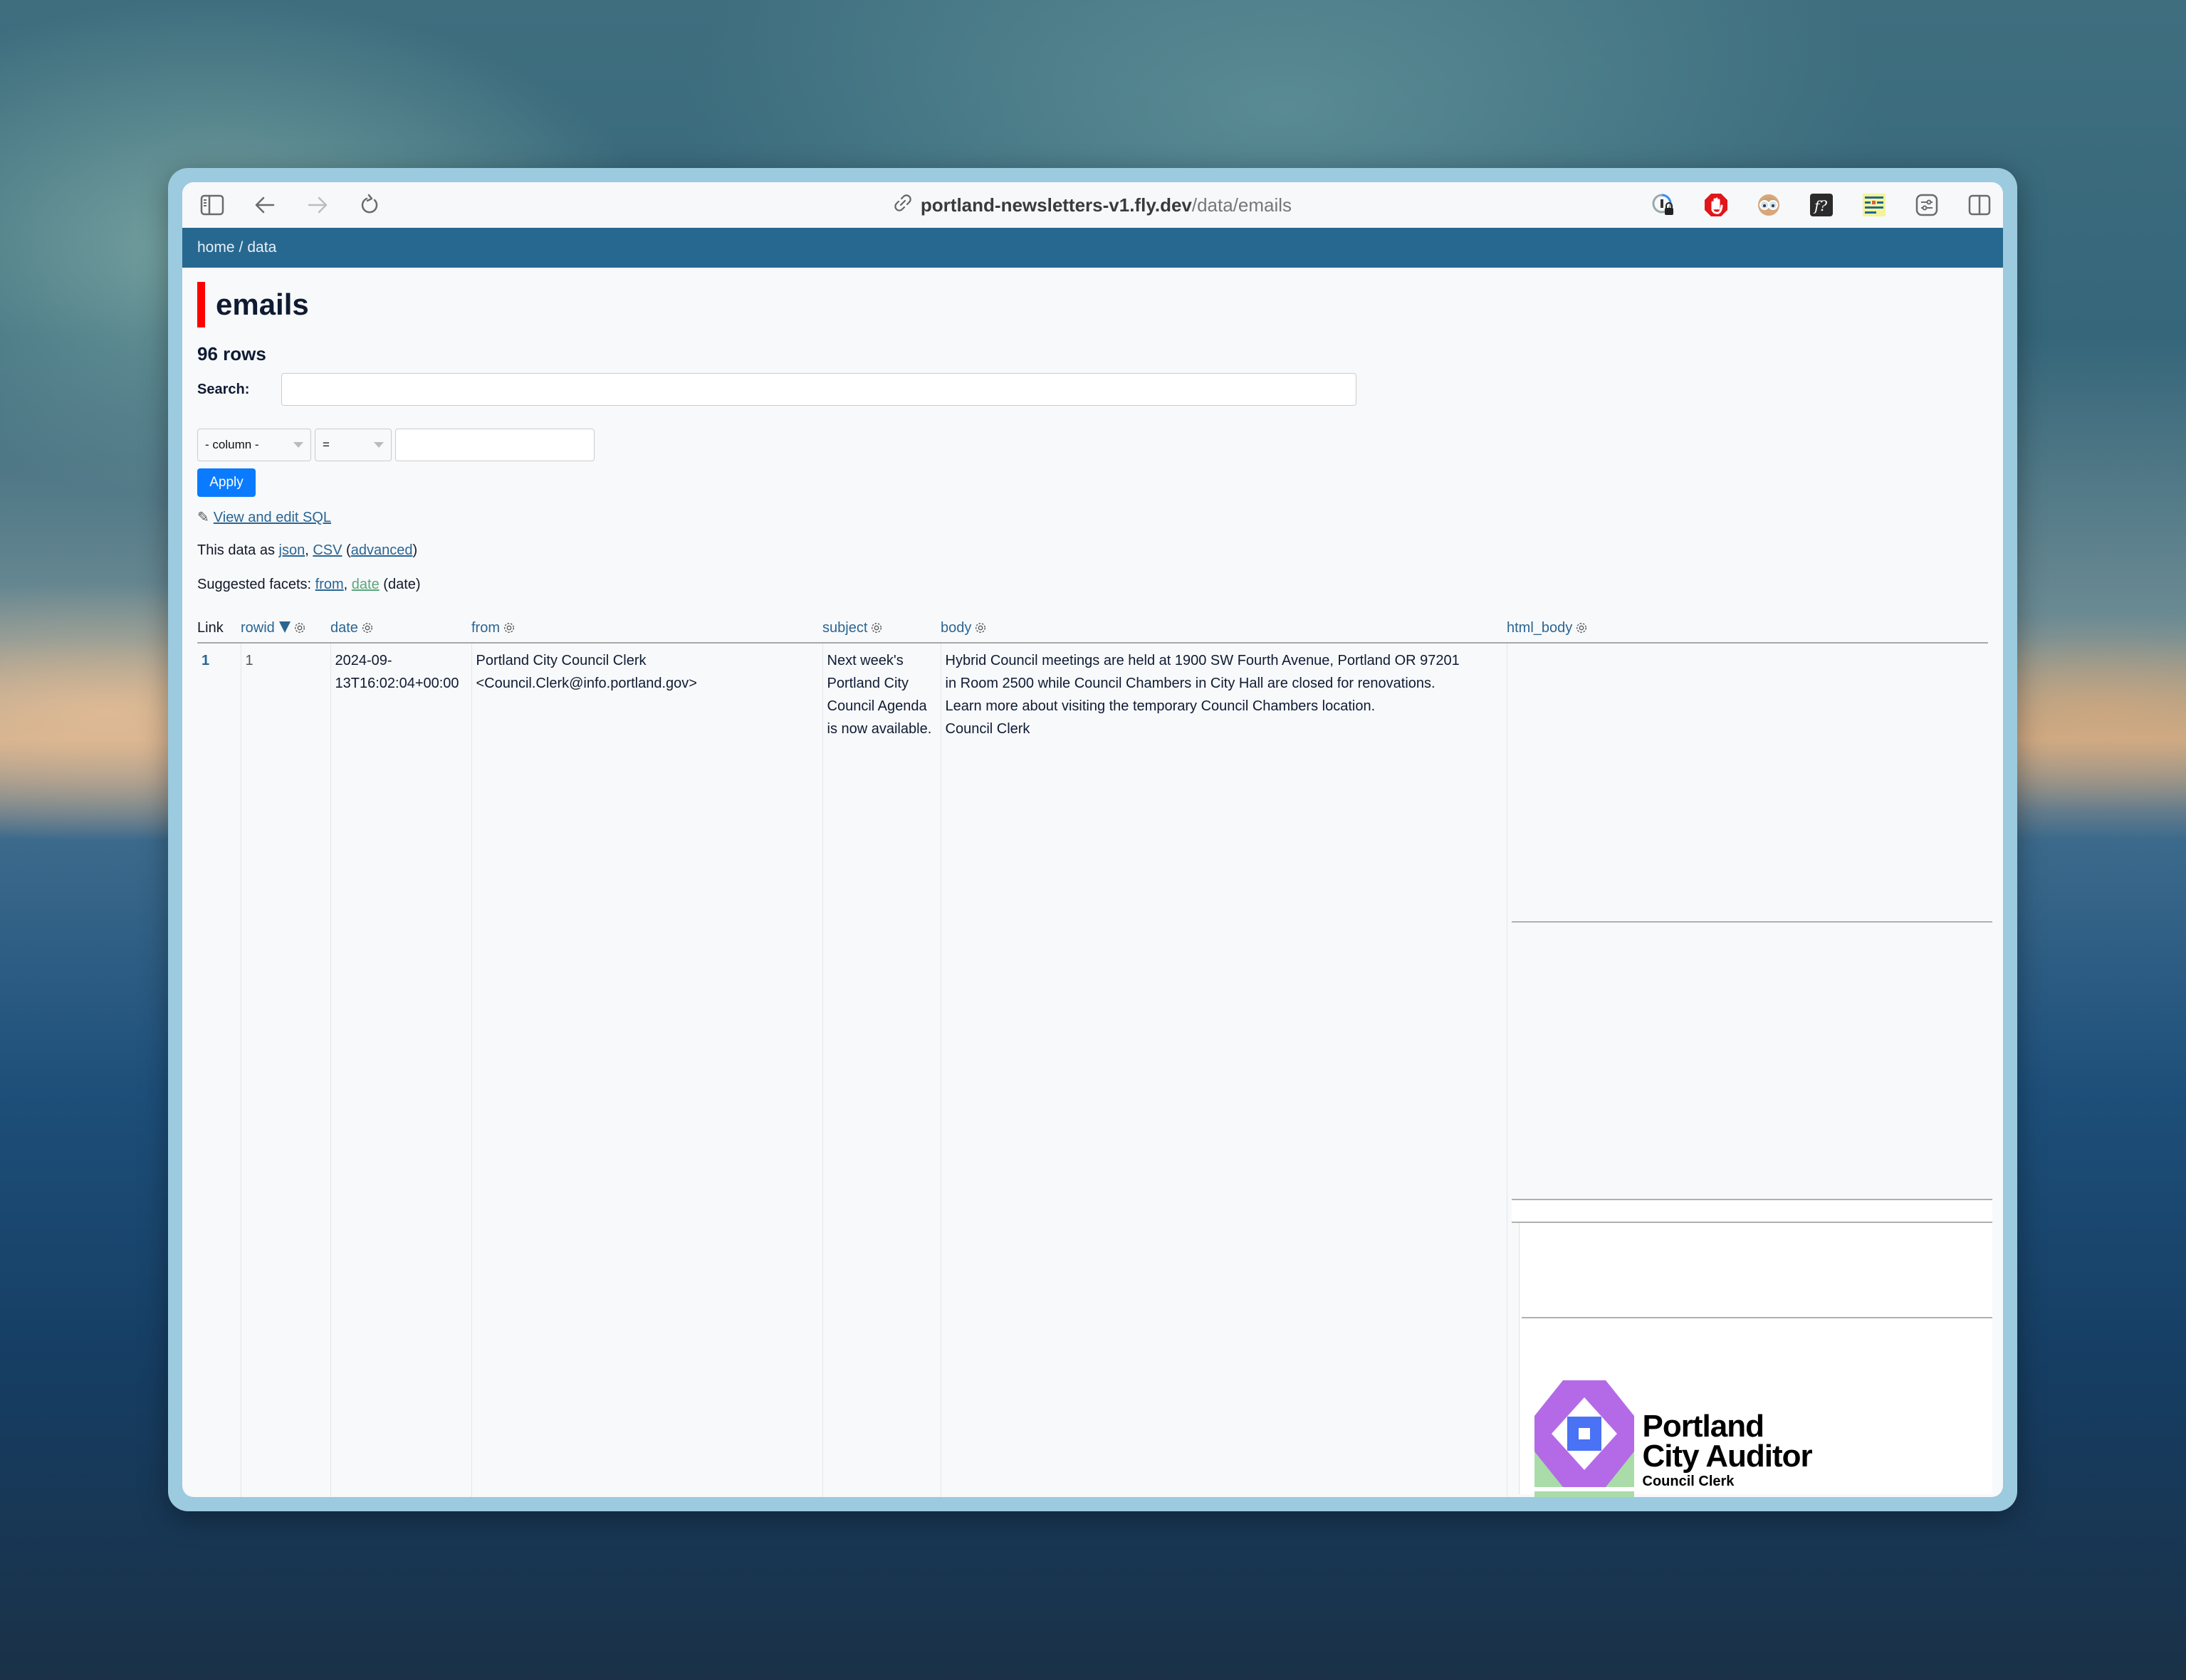 The height and width of the screenshot is (1680, 2186). I want to click on svg-text: f?, so click(1820, 205).